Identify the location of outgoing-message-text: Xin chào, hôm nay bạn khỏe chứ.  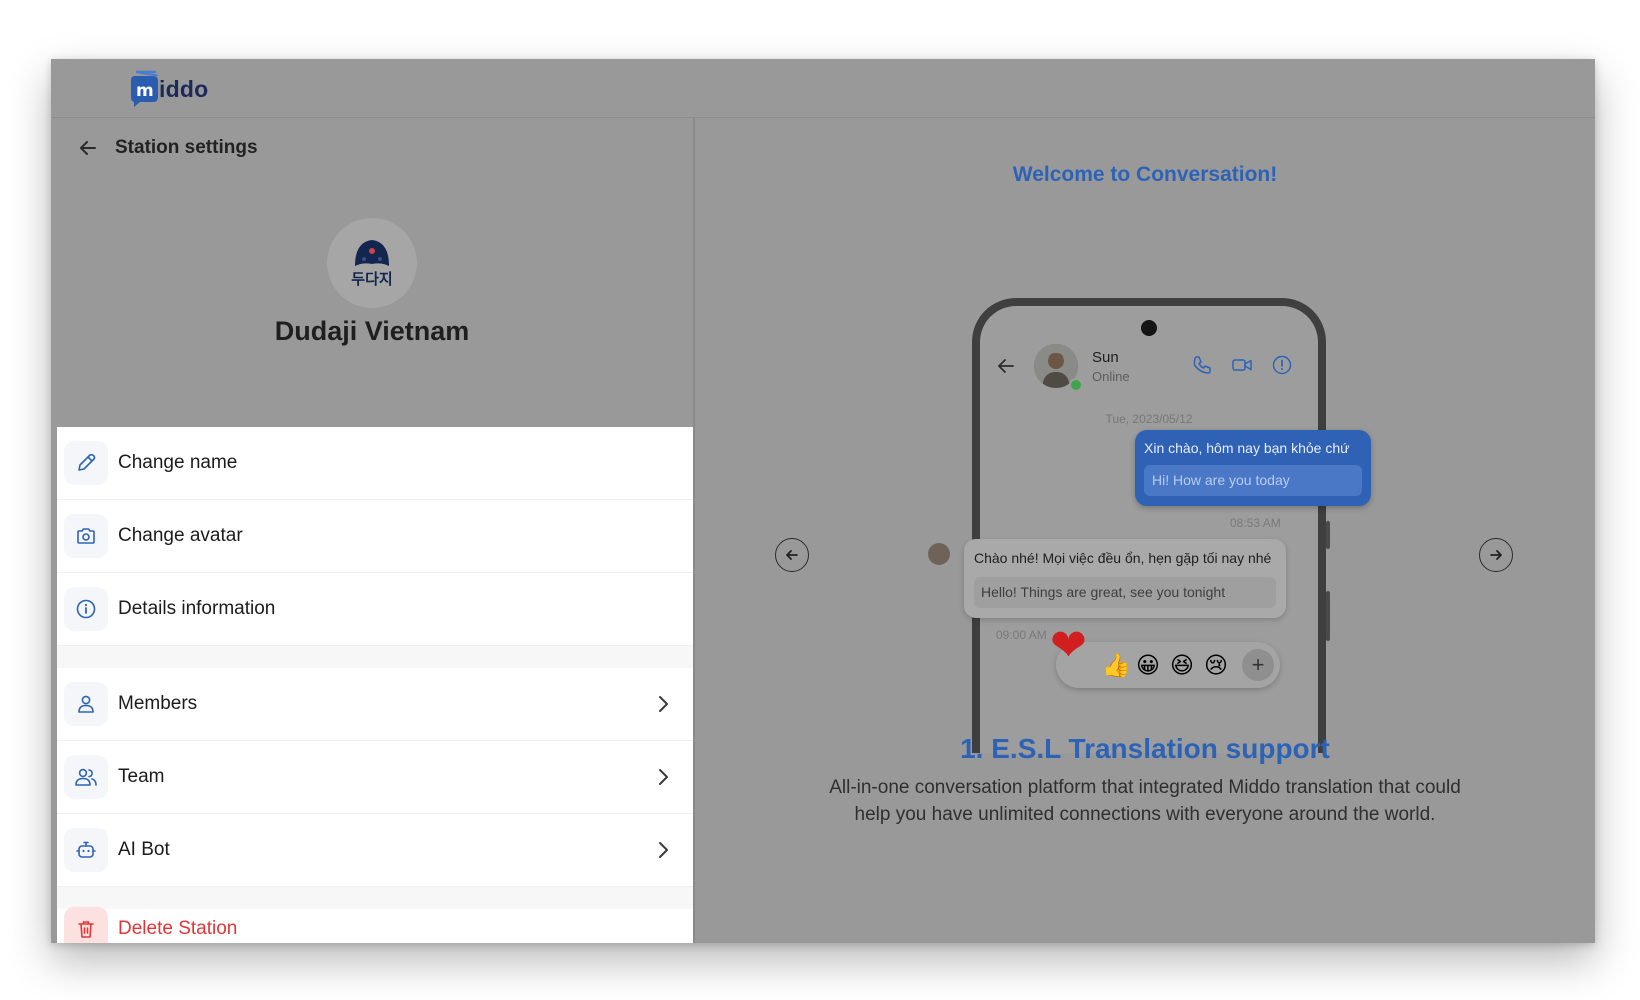
(1247, 448).